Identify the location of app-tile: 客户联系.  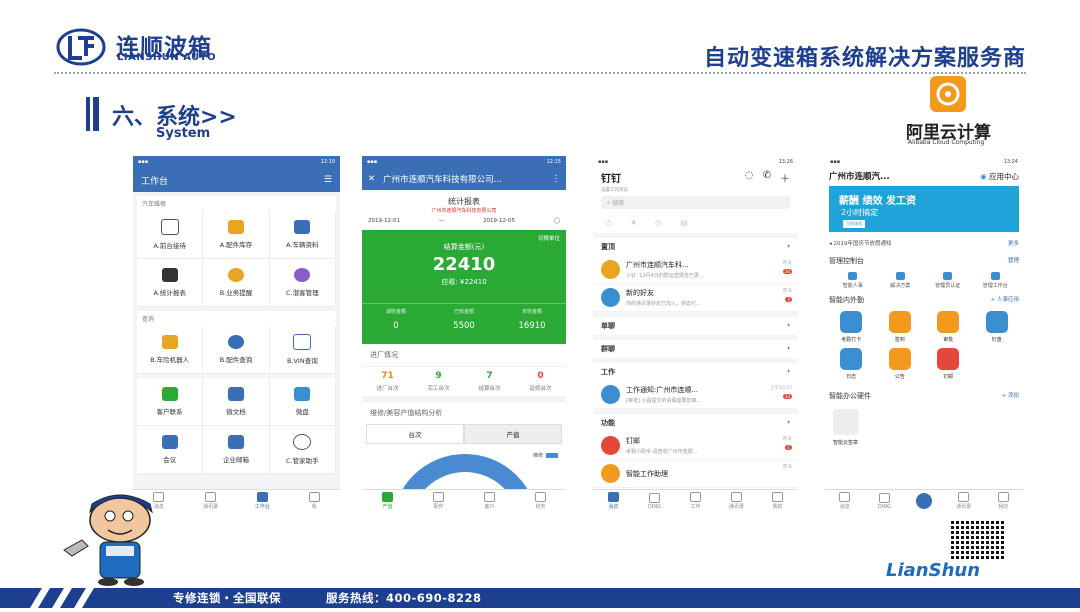
(170, 402).